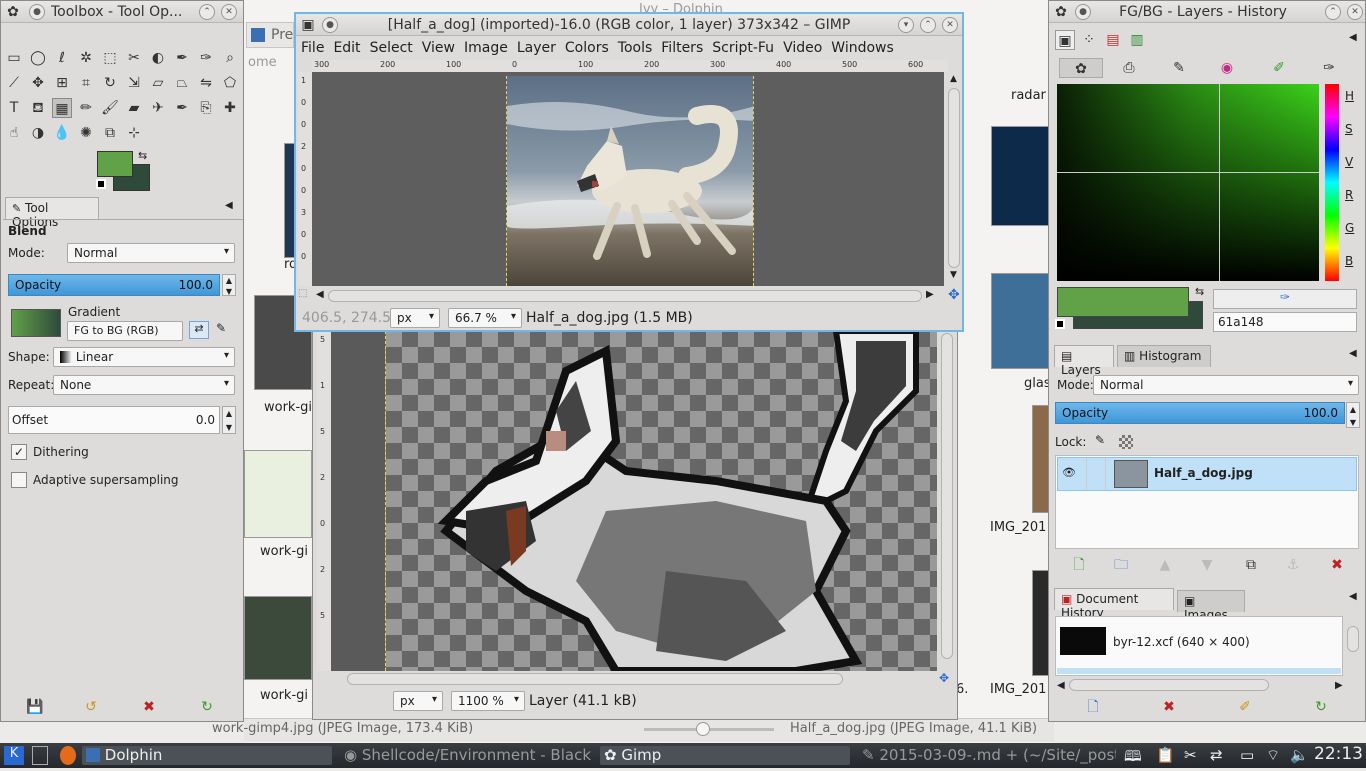 The image size is (1366, 771). Describe the element at coordinates (14, 133) in the screenshot. I see `smudge-icon: ☝` at that location.